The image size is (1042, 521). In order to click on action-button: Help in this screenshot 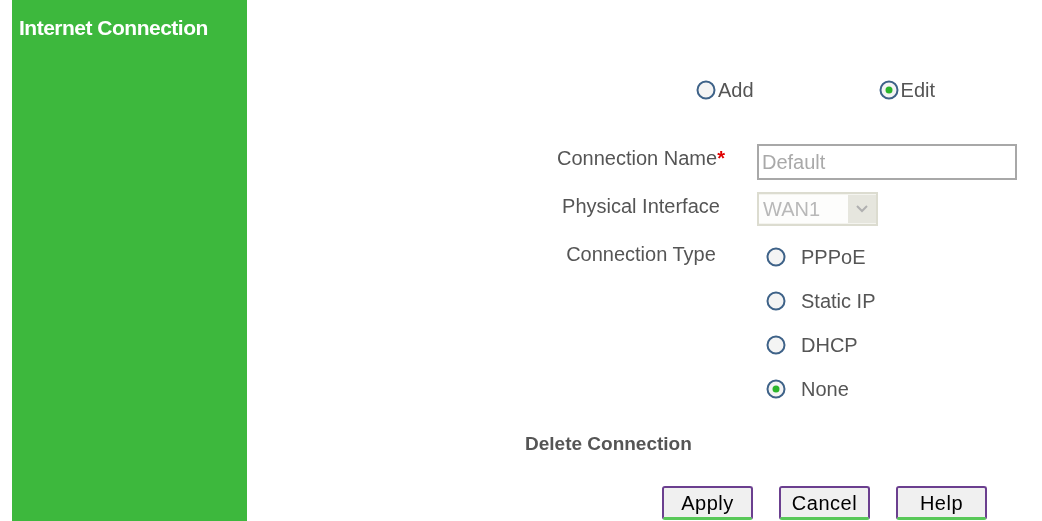, I will do `click(941, 503)`.